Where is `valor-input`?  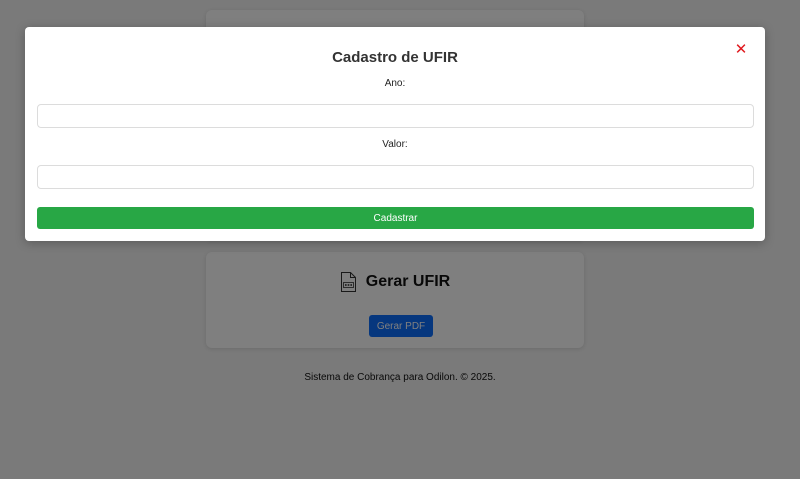 valor-input is located at coordinates (395, 177).